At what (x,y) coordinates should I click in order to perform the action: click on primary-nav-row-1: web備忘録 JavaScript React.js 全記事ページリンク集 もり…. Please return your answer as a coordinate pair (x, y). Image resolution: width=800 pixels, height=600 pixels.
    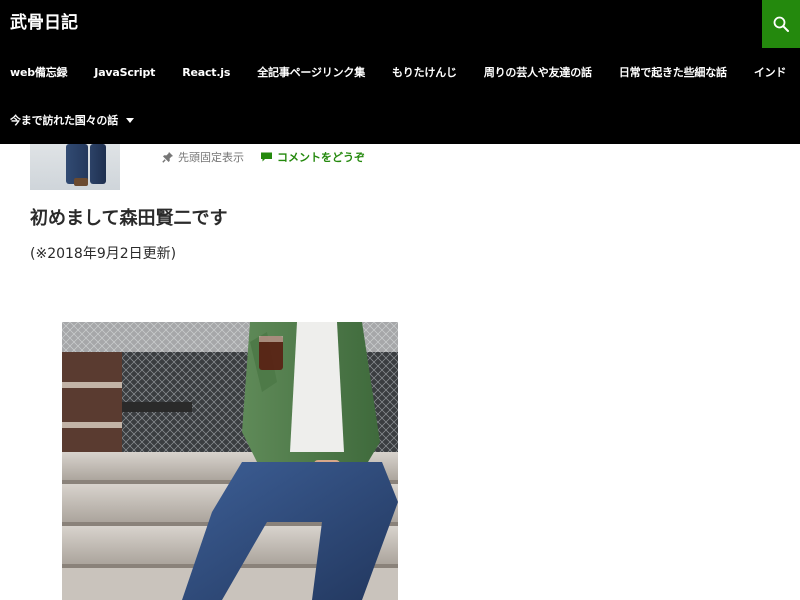
    Looking at the image, I should click on (400, 72).